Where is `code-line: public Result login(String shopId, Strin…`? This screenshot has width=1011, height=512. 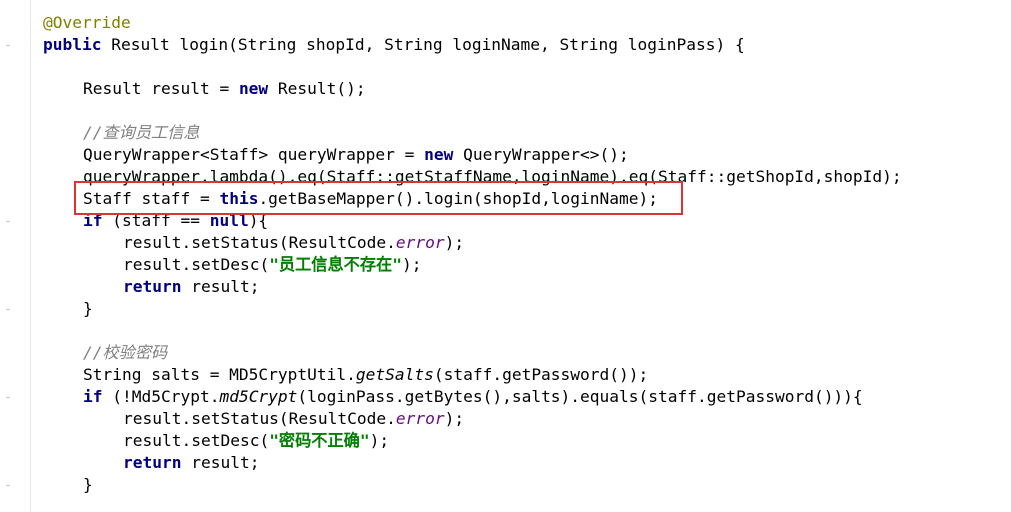
code-line: public Result login(String shopId, Strin… is located at coordinates (394, 45).